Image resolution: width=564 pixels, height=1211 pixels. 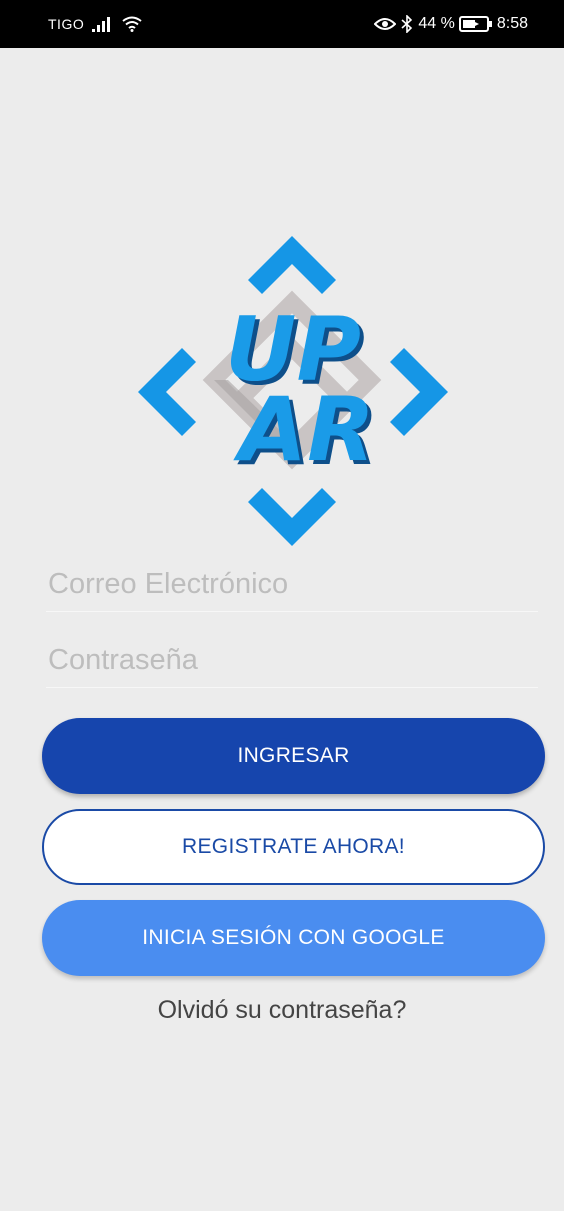 What do you see at coordinates (436, 23) in the screenshot?
I see `battery-percent: 44 %` at bounding box center [436, 23].